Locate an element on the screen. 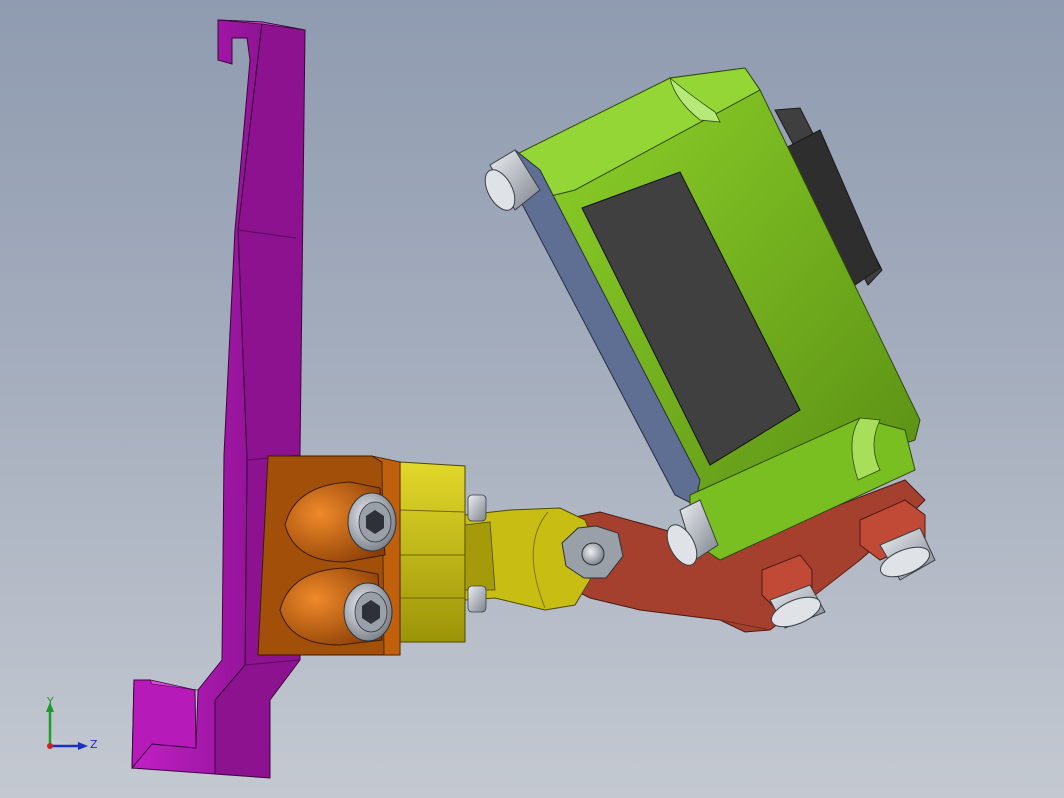 Image resolution: width=1064 pixels, height=798 pixels. coordinate-triad: Y Z is located at coordinates (72, 723).